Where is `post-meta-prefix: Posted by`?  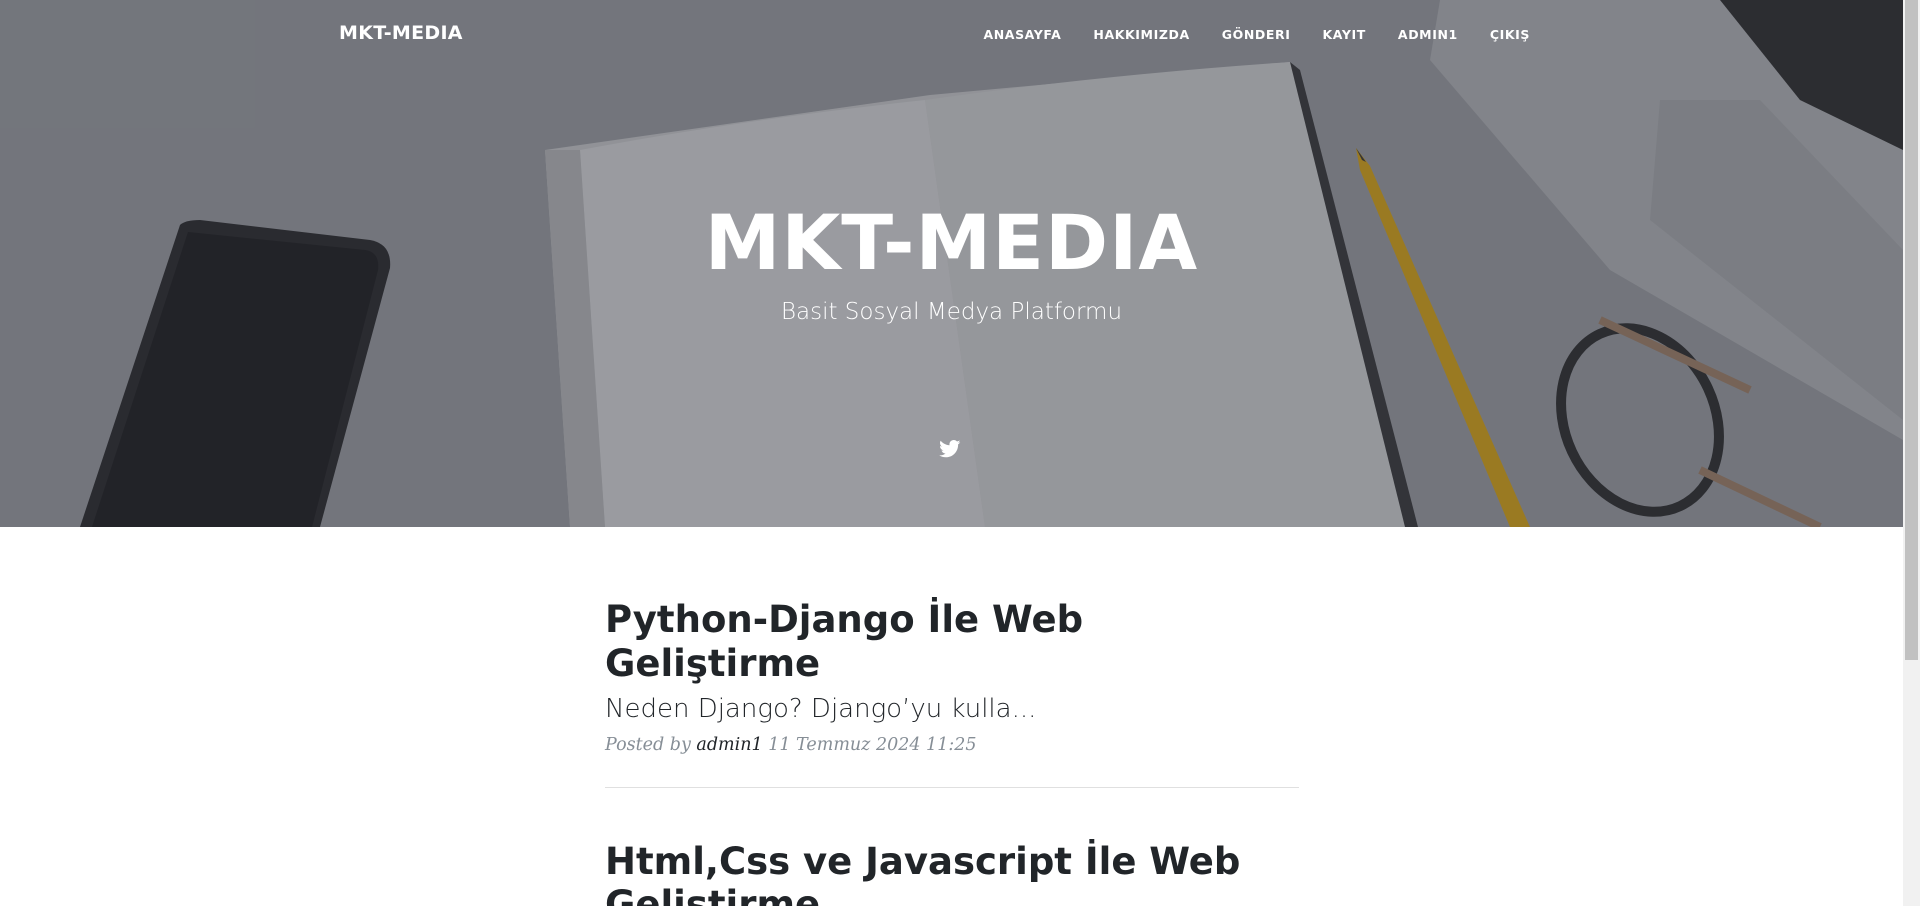
post-meta-prefix: Posted by is located at coordinates (648, 745).